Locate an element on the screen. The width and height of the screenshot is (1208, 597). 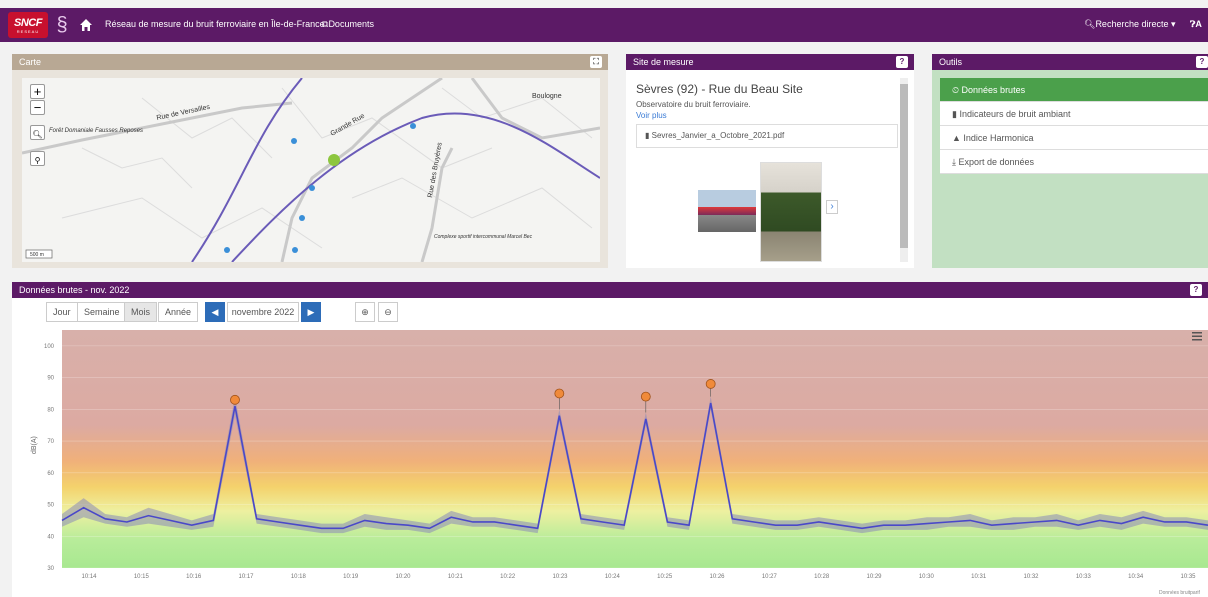
x-tick-label: 10:34 is located at coordinates (1136, 577).